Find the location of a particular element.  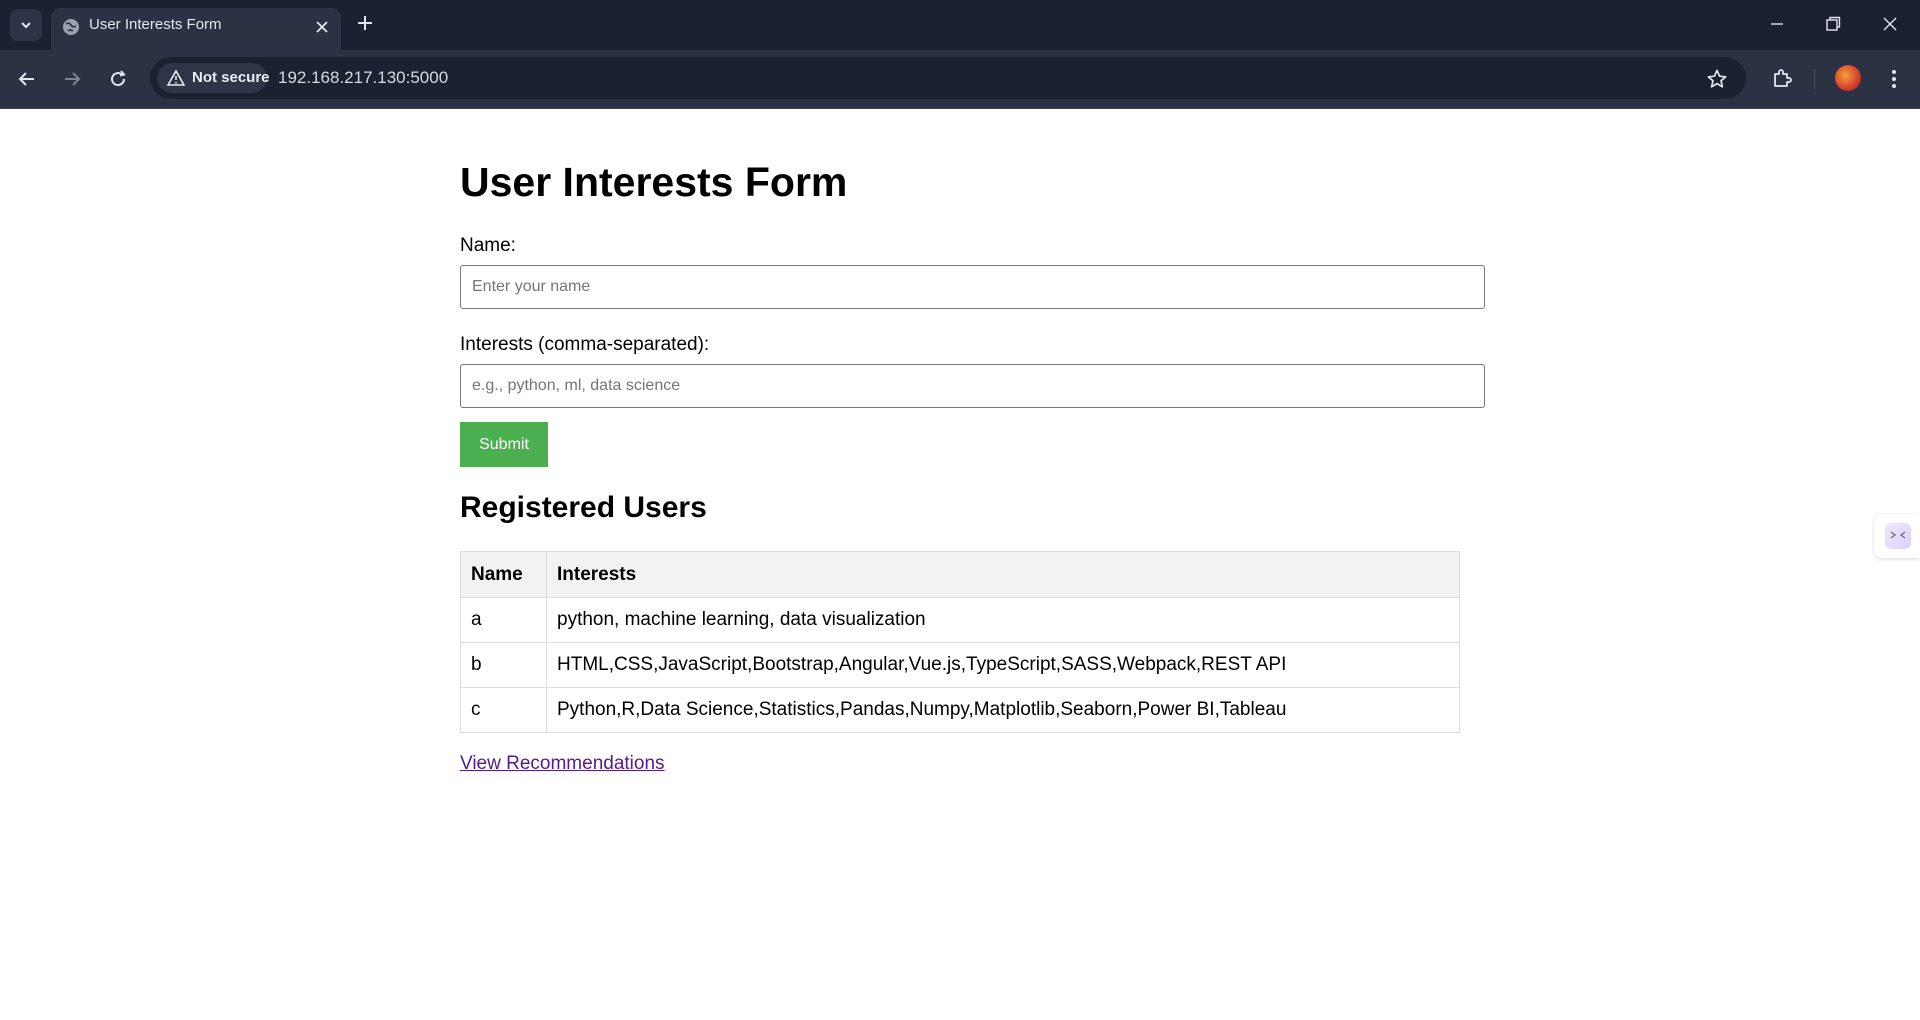

tab-title: User Interests Form is located at coordinates (155, 24).